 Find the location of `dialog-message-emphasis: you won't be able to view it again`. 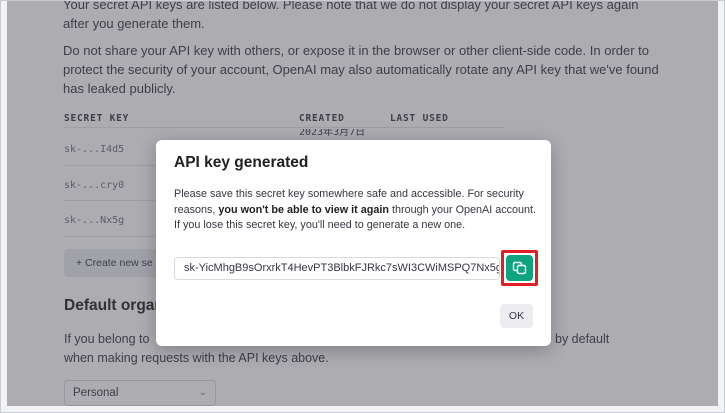

dialog-message-emphasis: you won't be able to view it again is located at coordinates (303, 209).